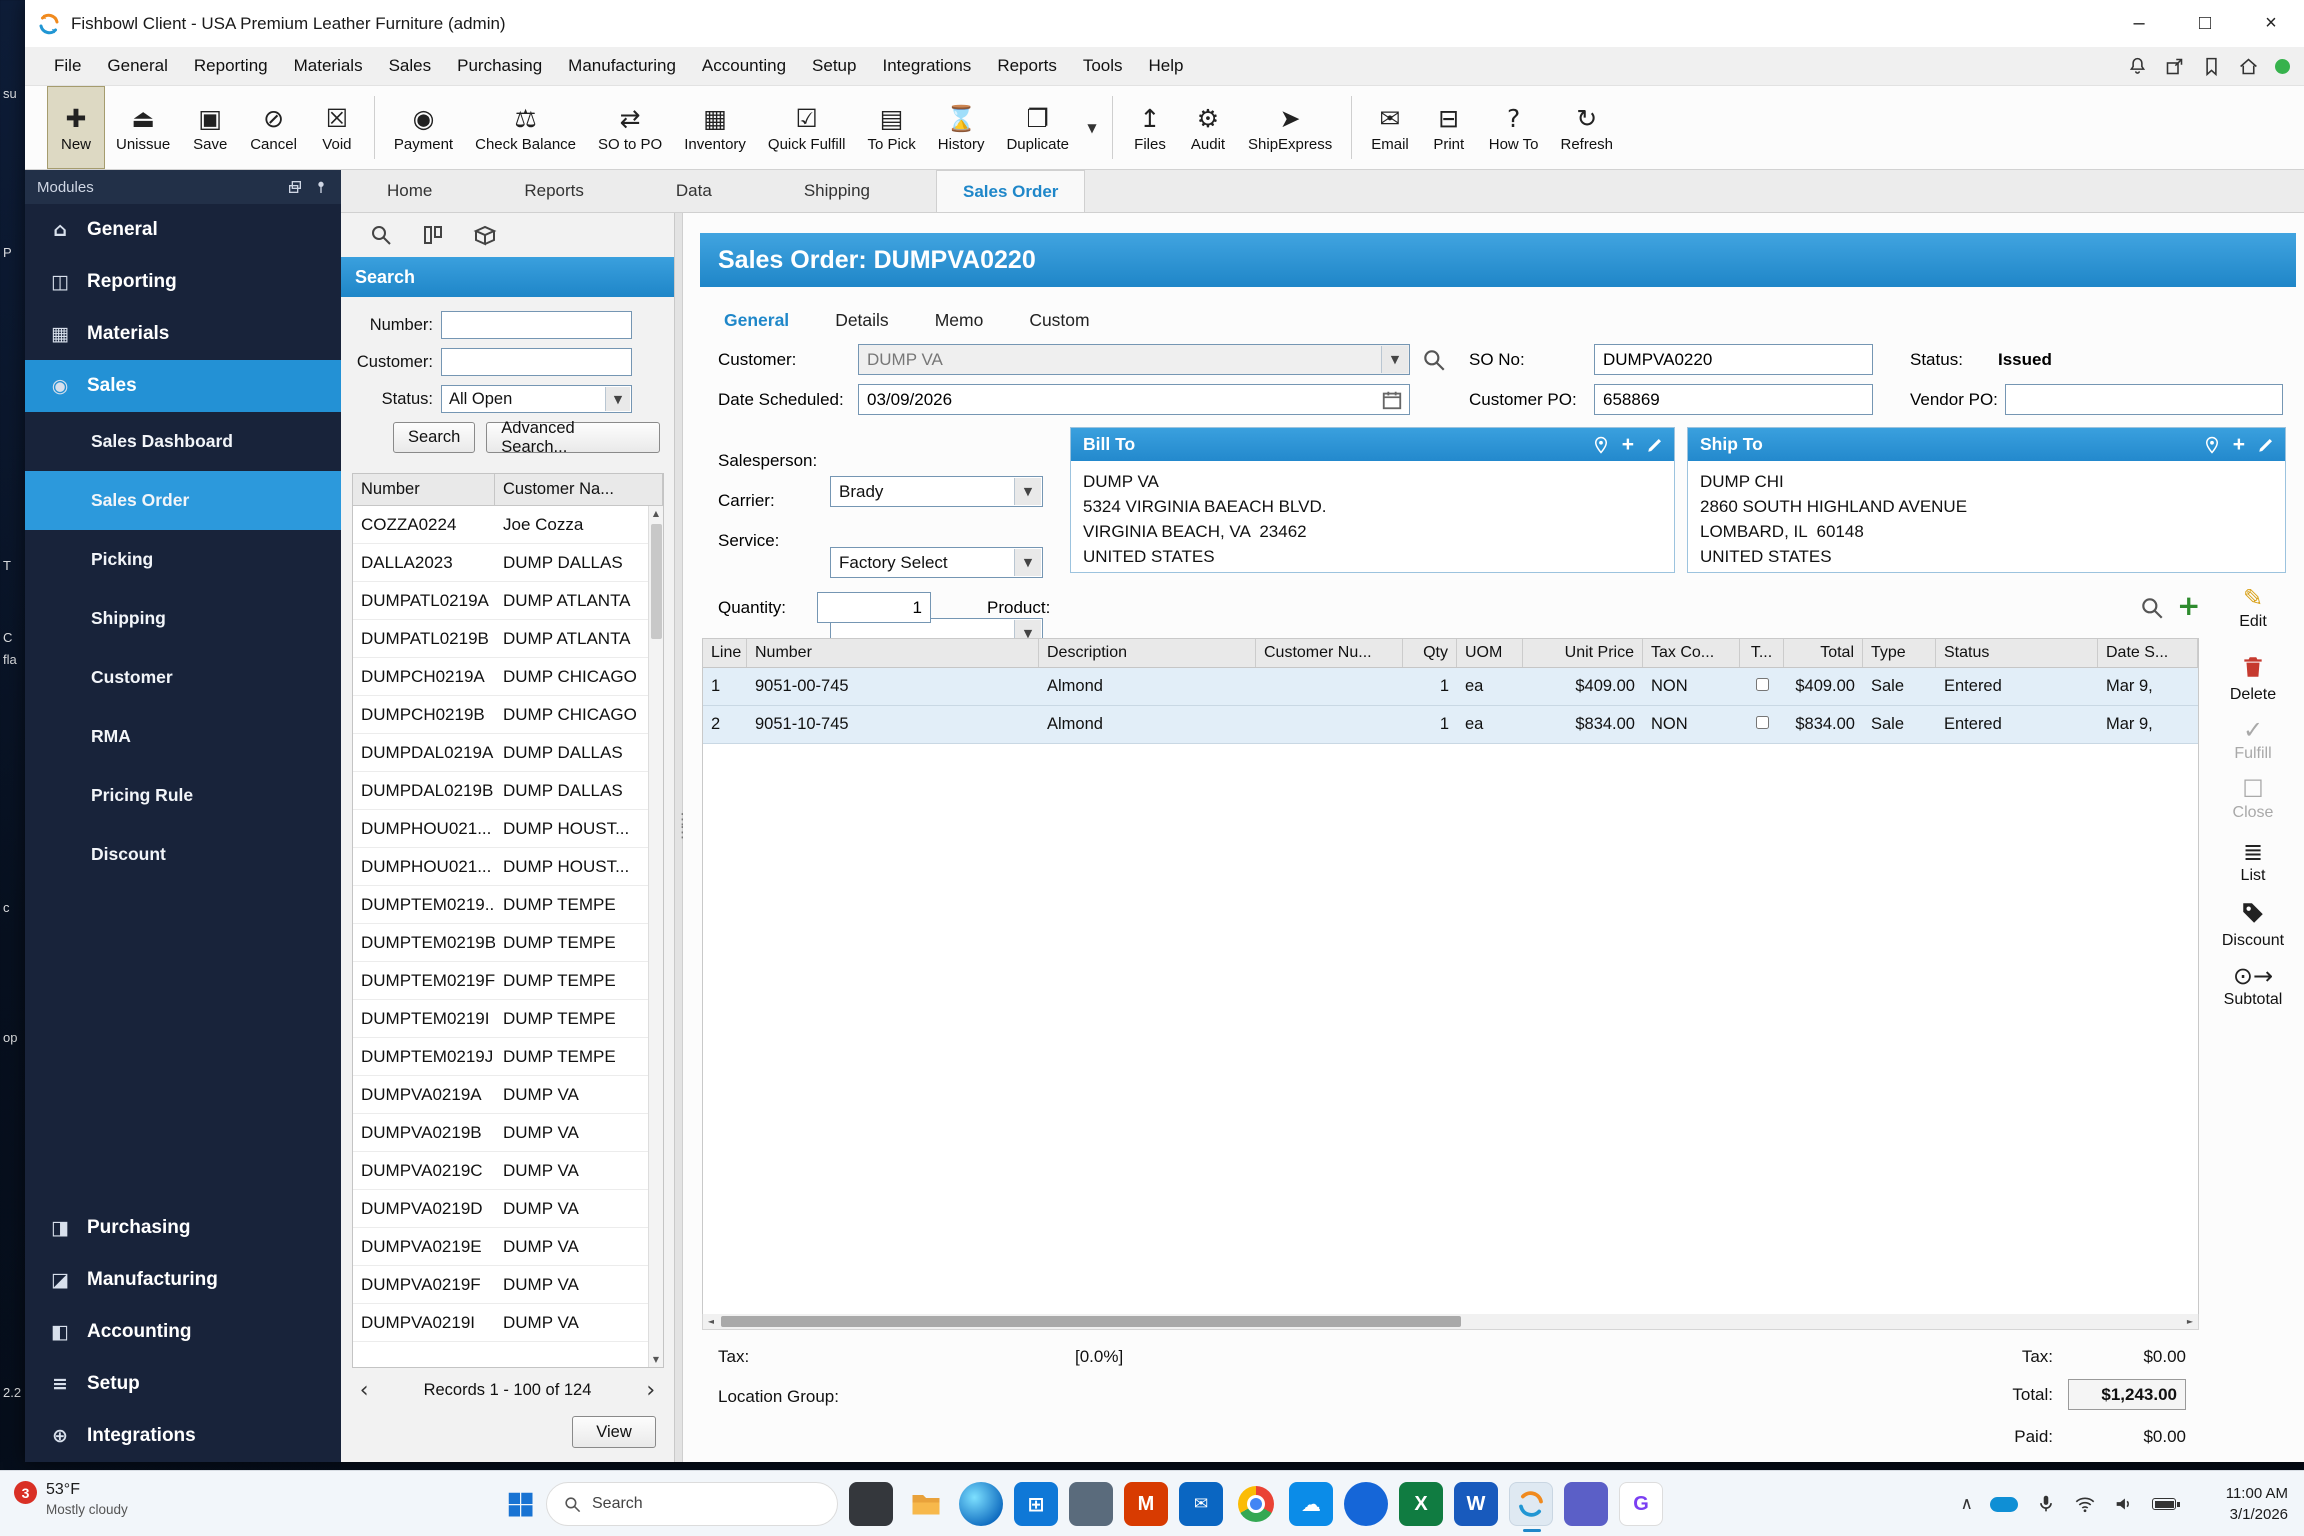  What do you see at coordinates (500, 525) in the screenshot?
I see `search-result-row: COZZA0224 Joe Cozza` at bounding box center [500, 525].